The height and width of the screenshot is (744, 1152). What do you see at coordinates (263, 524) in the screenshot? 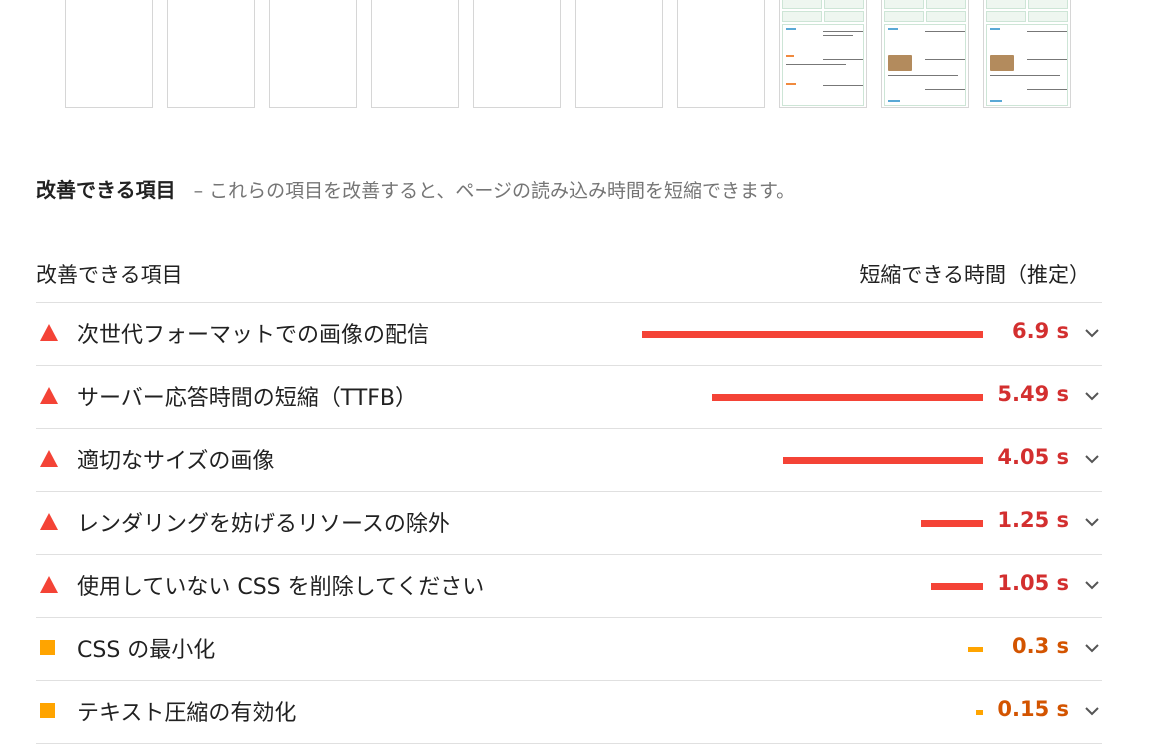
I see `opportunity-title: レンダリングを妨げるリソースの除外` at bounding box center [263, 524].